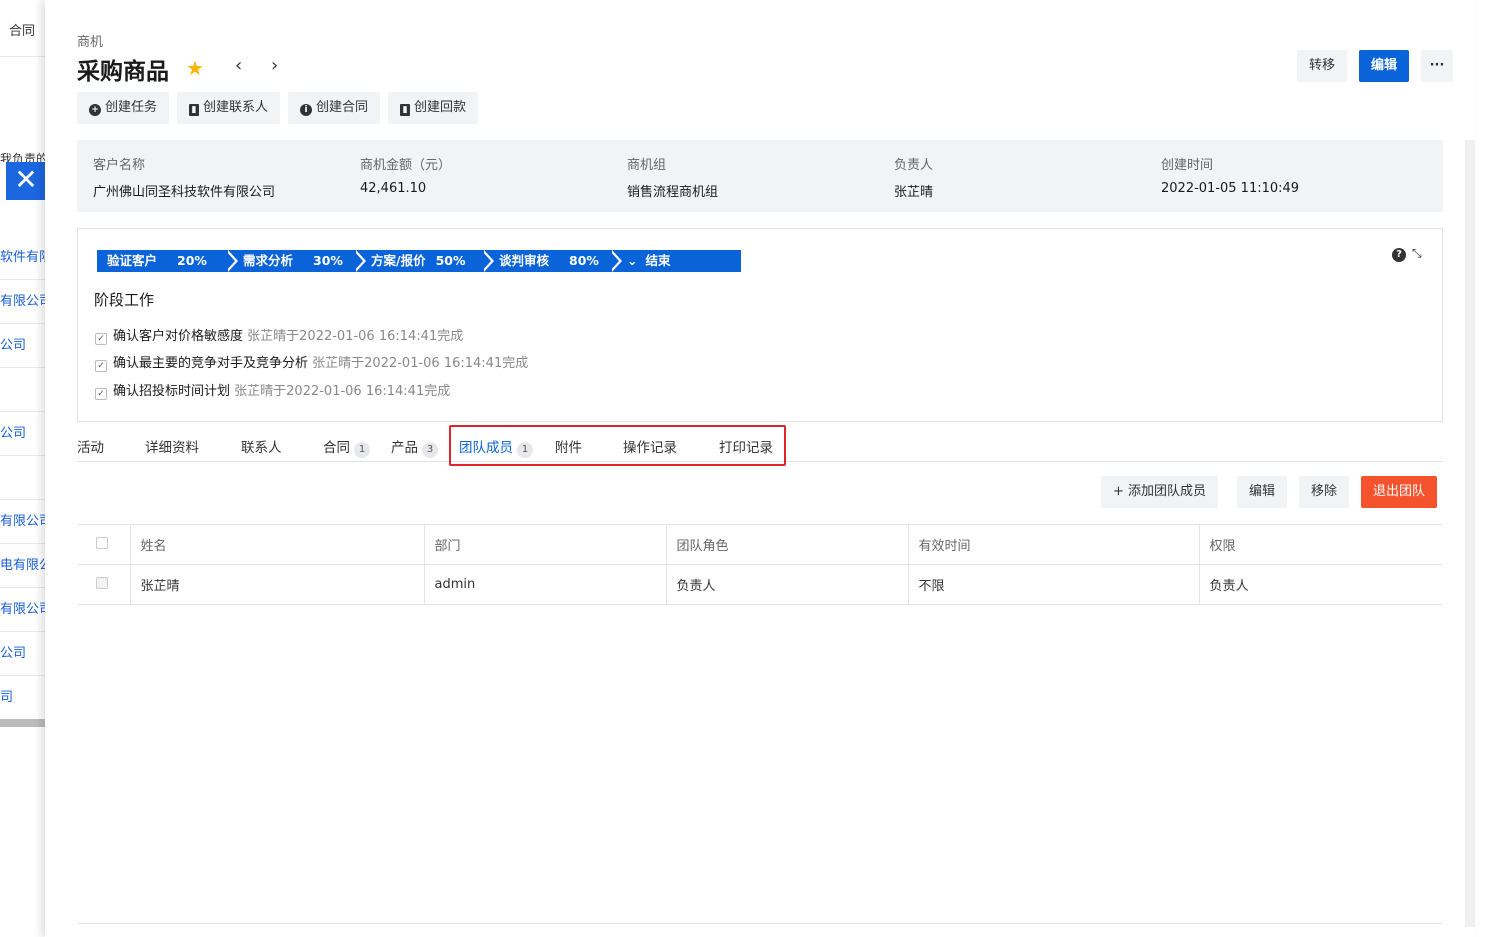 This screenshot has height=937, width=1485. I want to click on table-header-row: 姓名 部门 团队角色 有效时间 权限, so click(760, 544).